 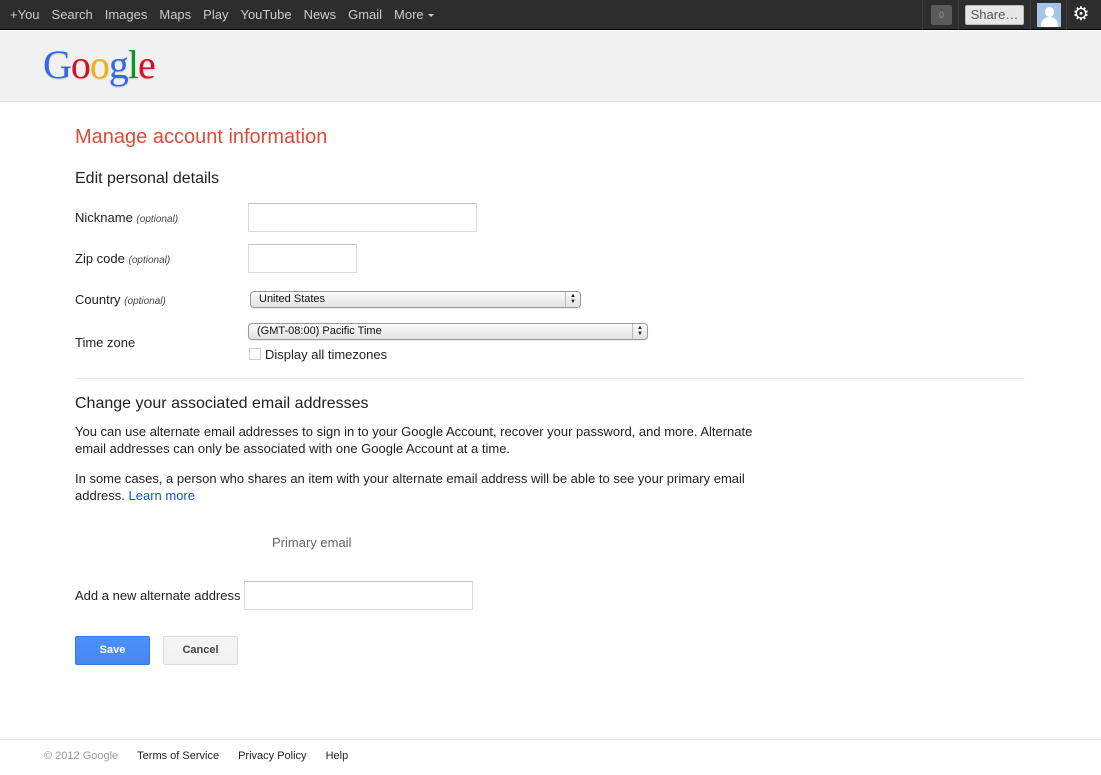 I want to click on timezone-select: (GMT-08:00) Pacific Time ▲ ▼, so click(x=448, y=331).